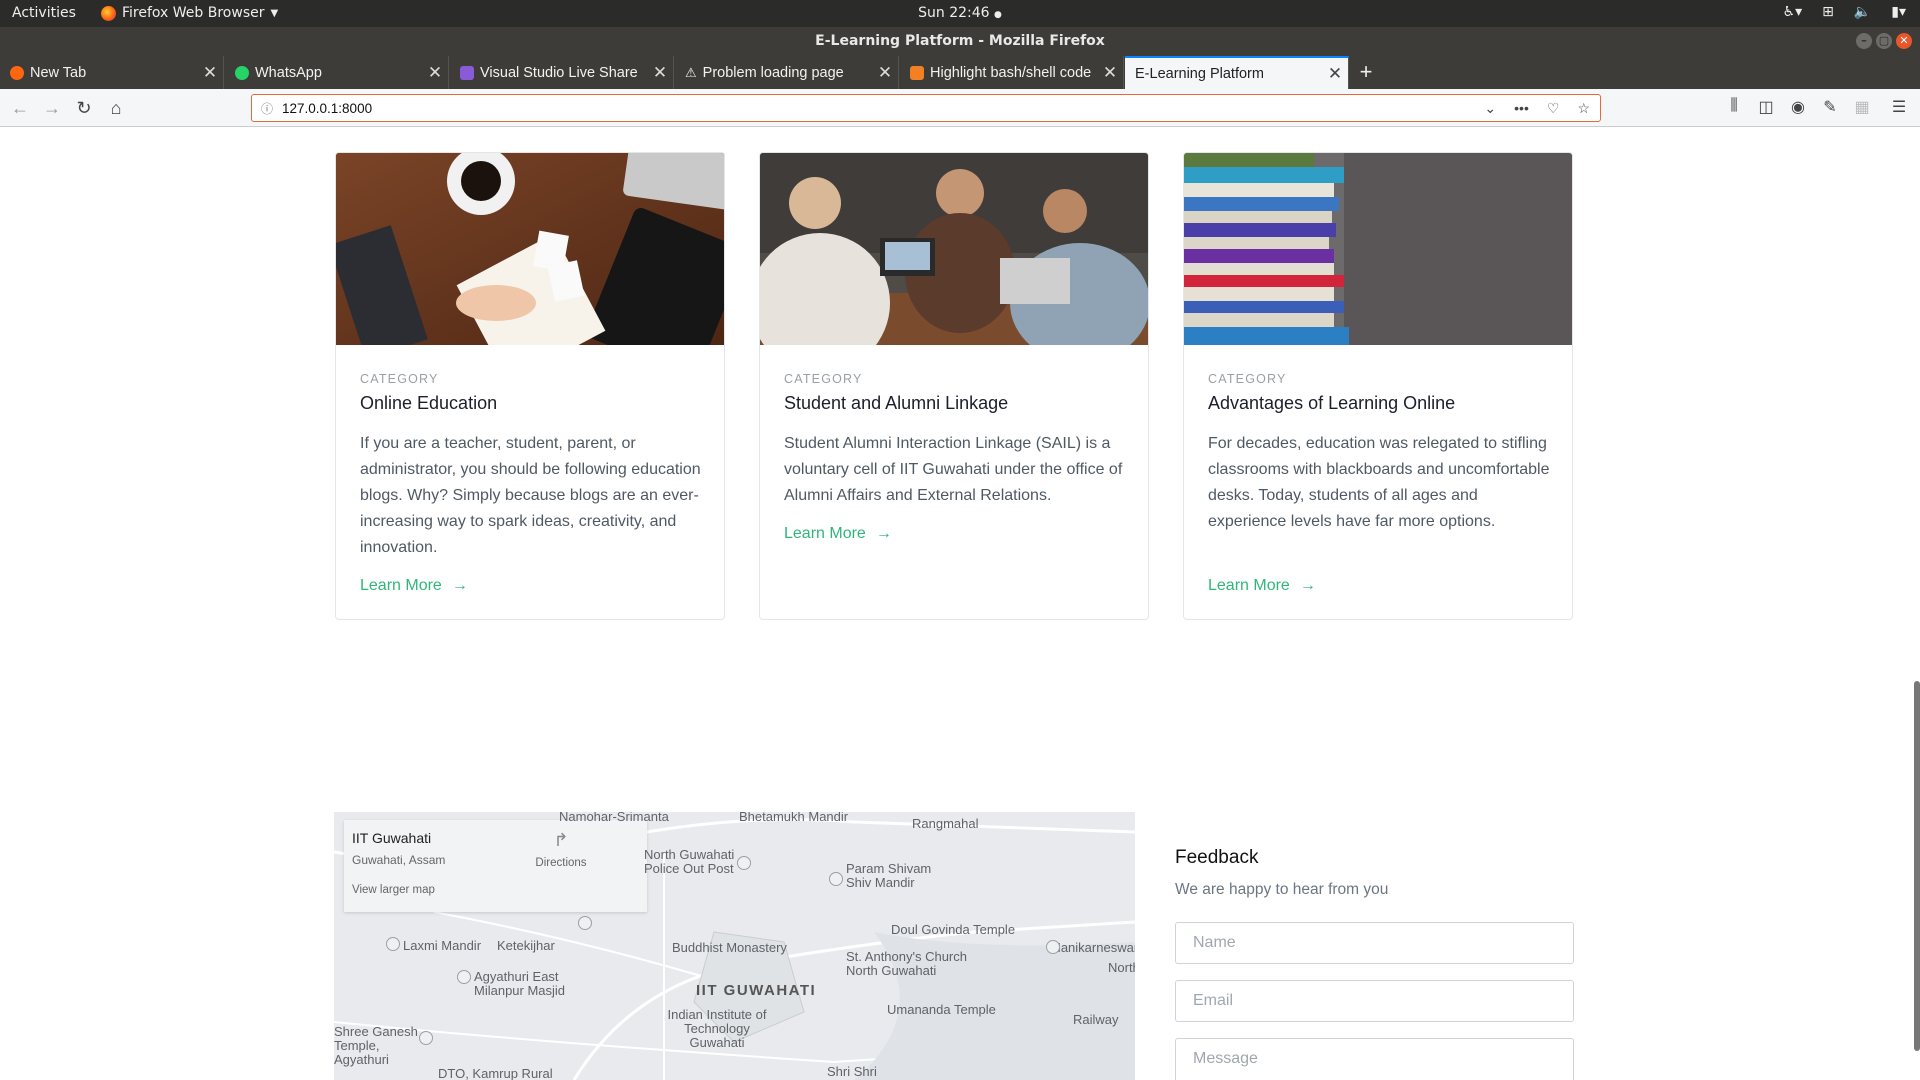 Image resolution: width=1920 pixels, height=1080 pixels. I want to click on feedback-section: Feedback We are happy to hear from you, so click(1374, 873).